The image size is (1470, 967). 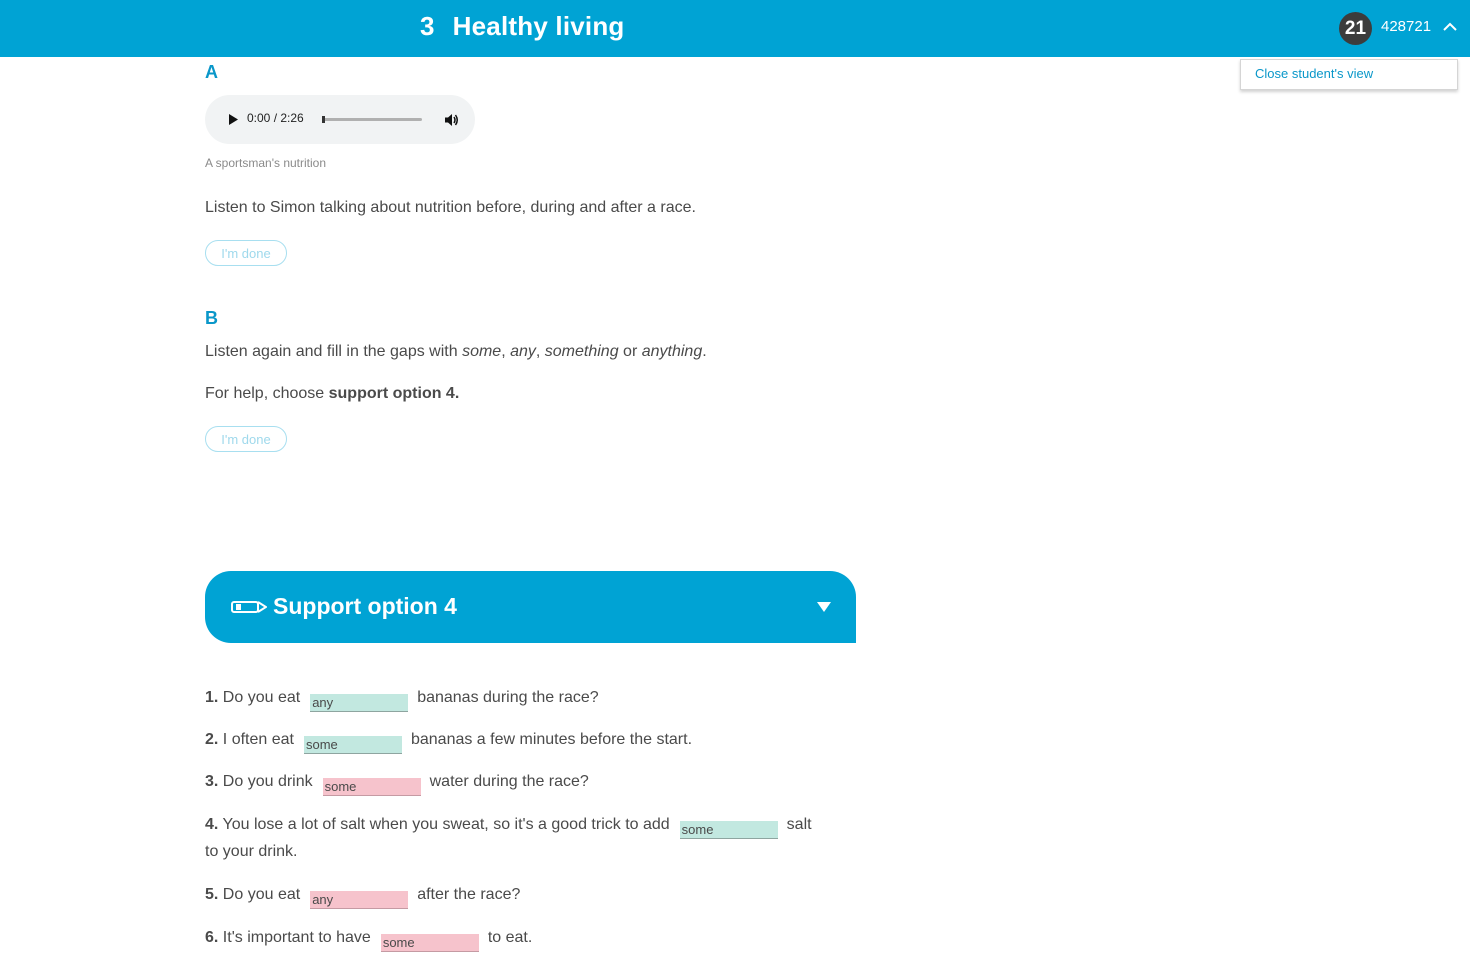 What do you see at coordinates (510, 937) in the screenshot?
I see `question-text: to eat.` at bounding box center [510, 937].